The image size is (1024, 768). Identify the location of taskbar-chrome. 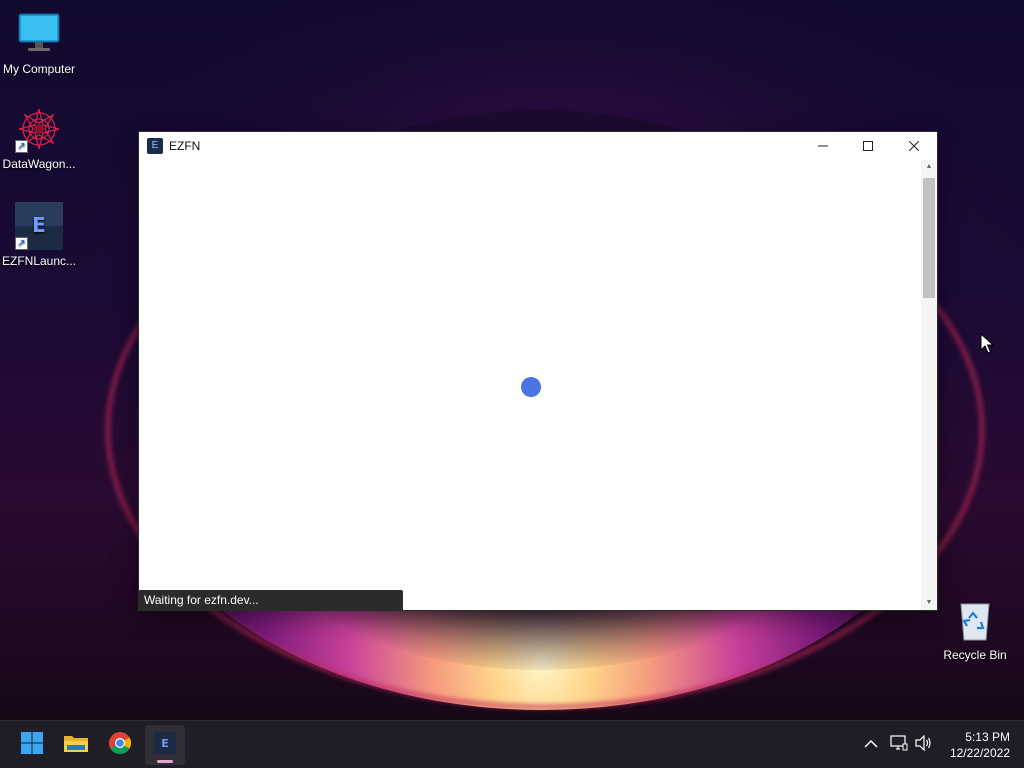
(120, 745).